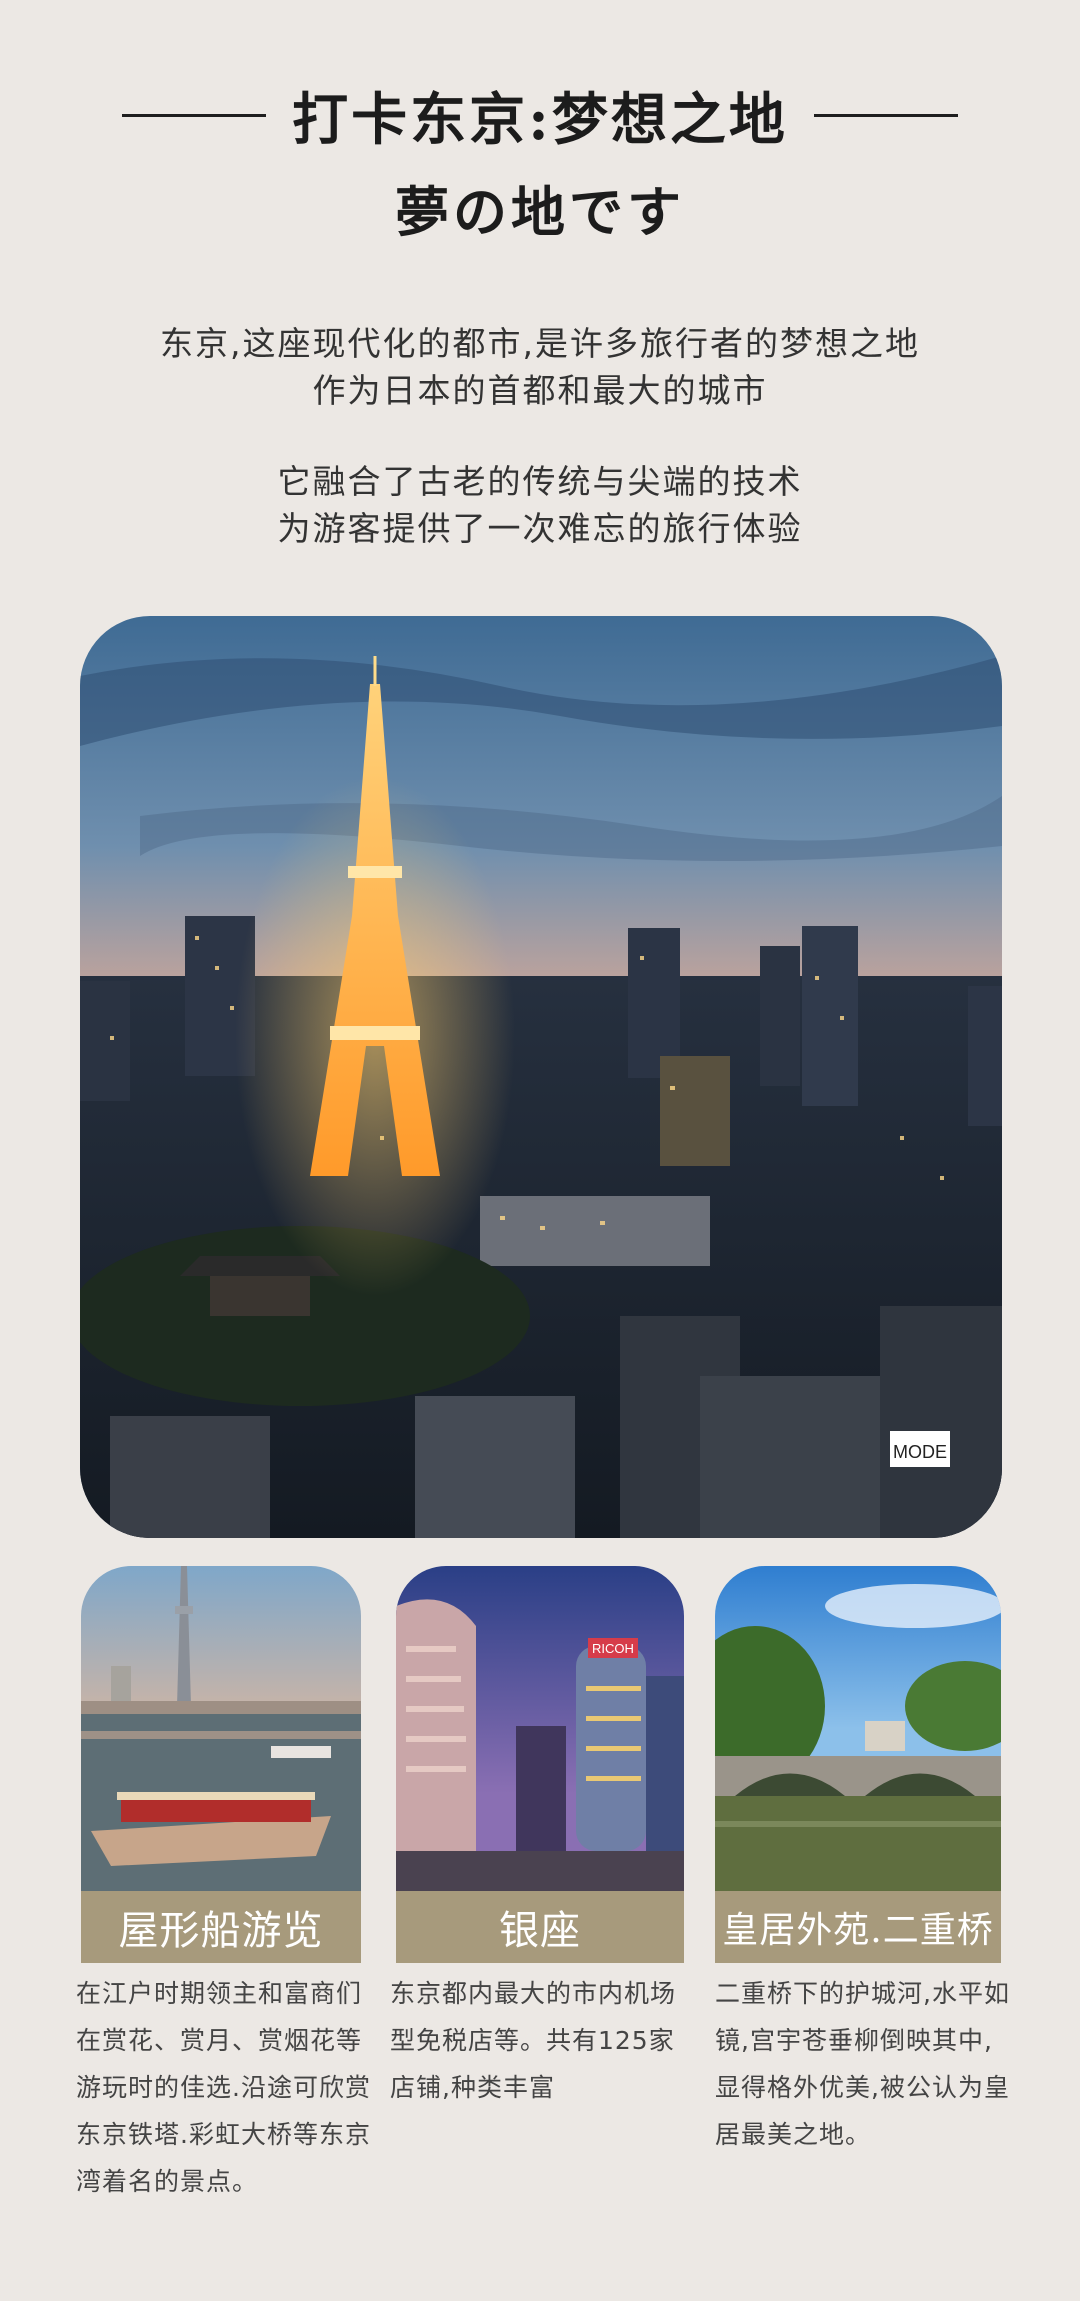  Describe the element at coordinates (540, 390) in the screenshot. I see `intro-line: 作为日本的首都和最大的城市` at that location.